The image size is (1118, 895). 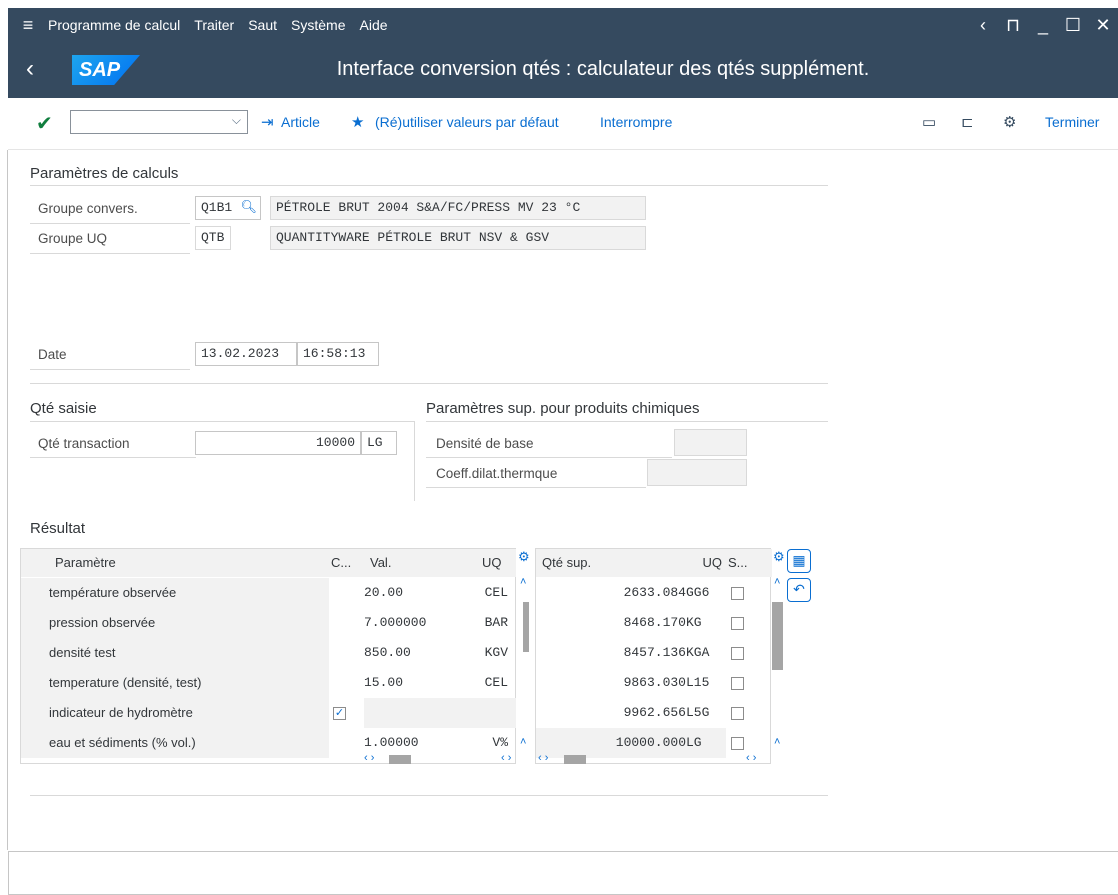 What do you see at coordinates (563, 408) in the screenshot?
I see `chem-section-title: Paramètres sup. pour produits chimiques` at bounding box center [563, 408].